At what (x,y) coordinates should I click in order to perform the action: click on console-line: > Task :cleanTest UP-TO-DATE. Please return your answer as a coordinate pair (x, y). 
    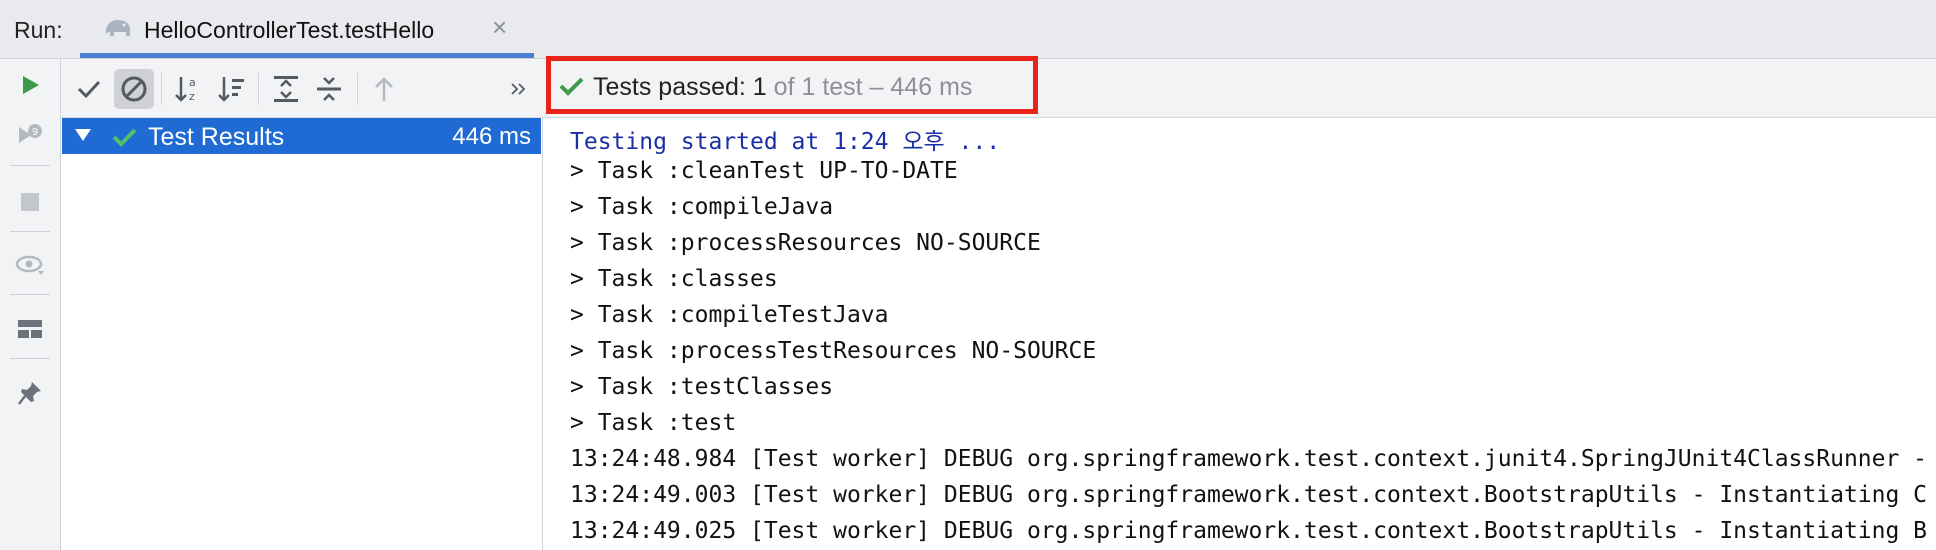
    Looking at the image, I should click on (764, 171).